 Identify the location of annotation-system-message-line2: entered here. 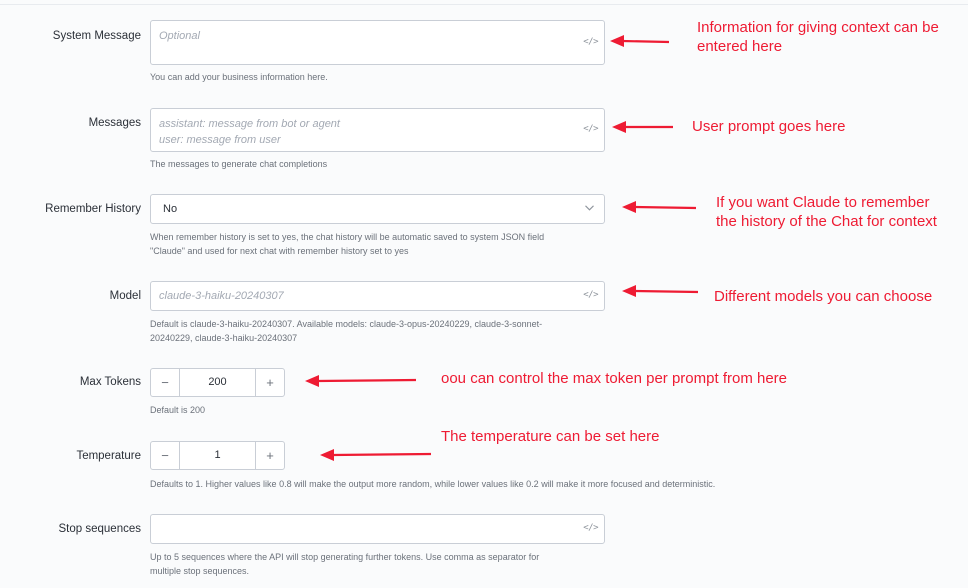
(740, 46).